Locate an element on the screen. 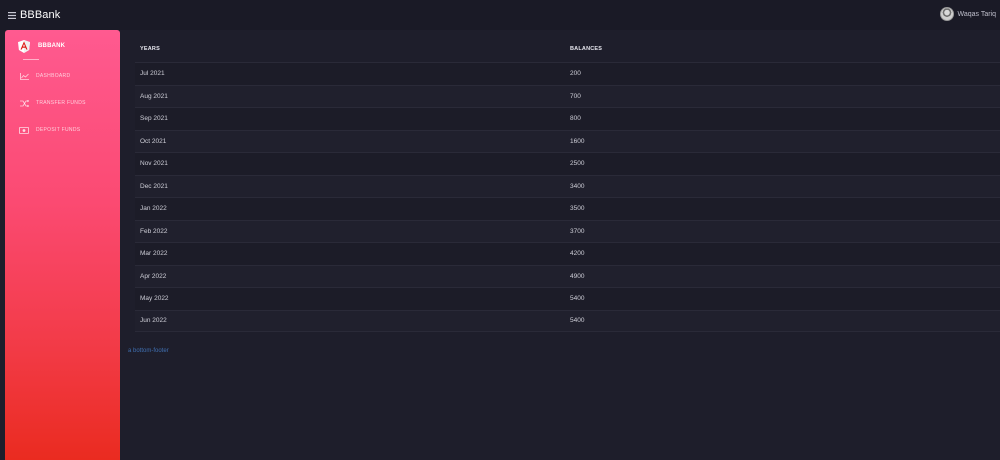 The width and height of the screenshot is (1000, 460). table-row: Sep 2021 800 is located at coordinates (567, 118).